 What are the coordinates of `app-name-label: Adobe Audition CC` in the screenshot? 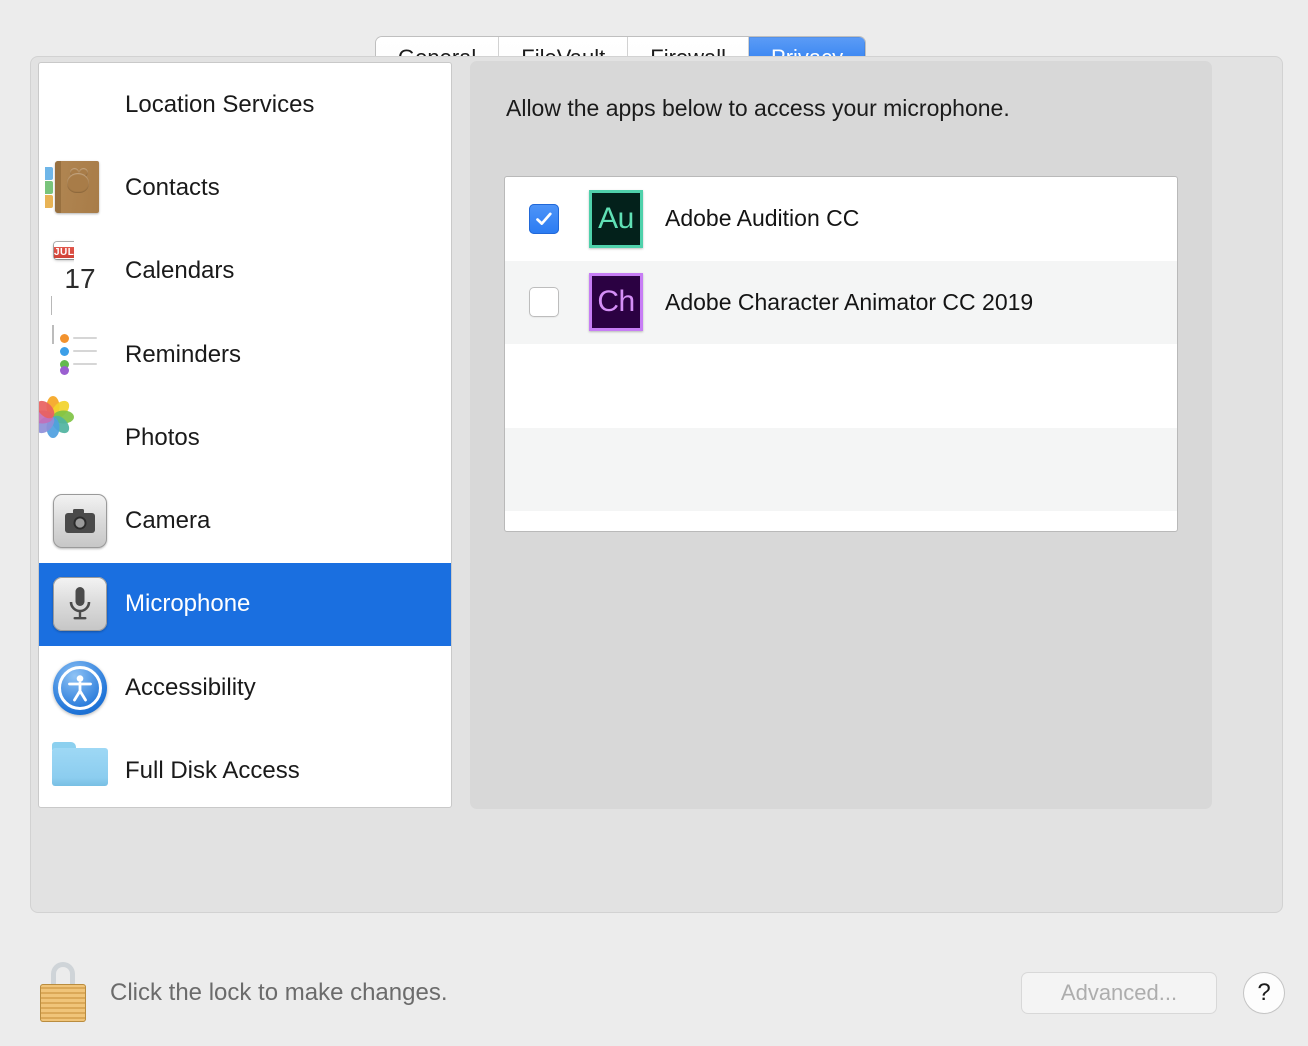 It's located at (762, 218).